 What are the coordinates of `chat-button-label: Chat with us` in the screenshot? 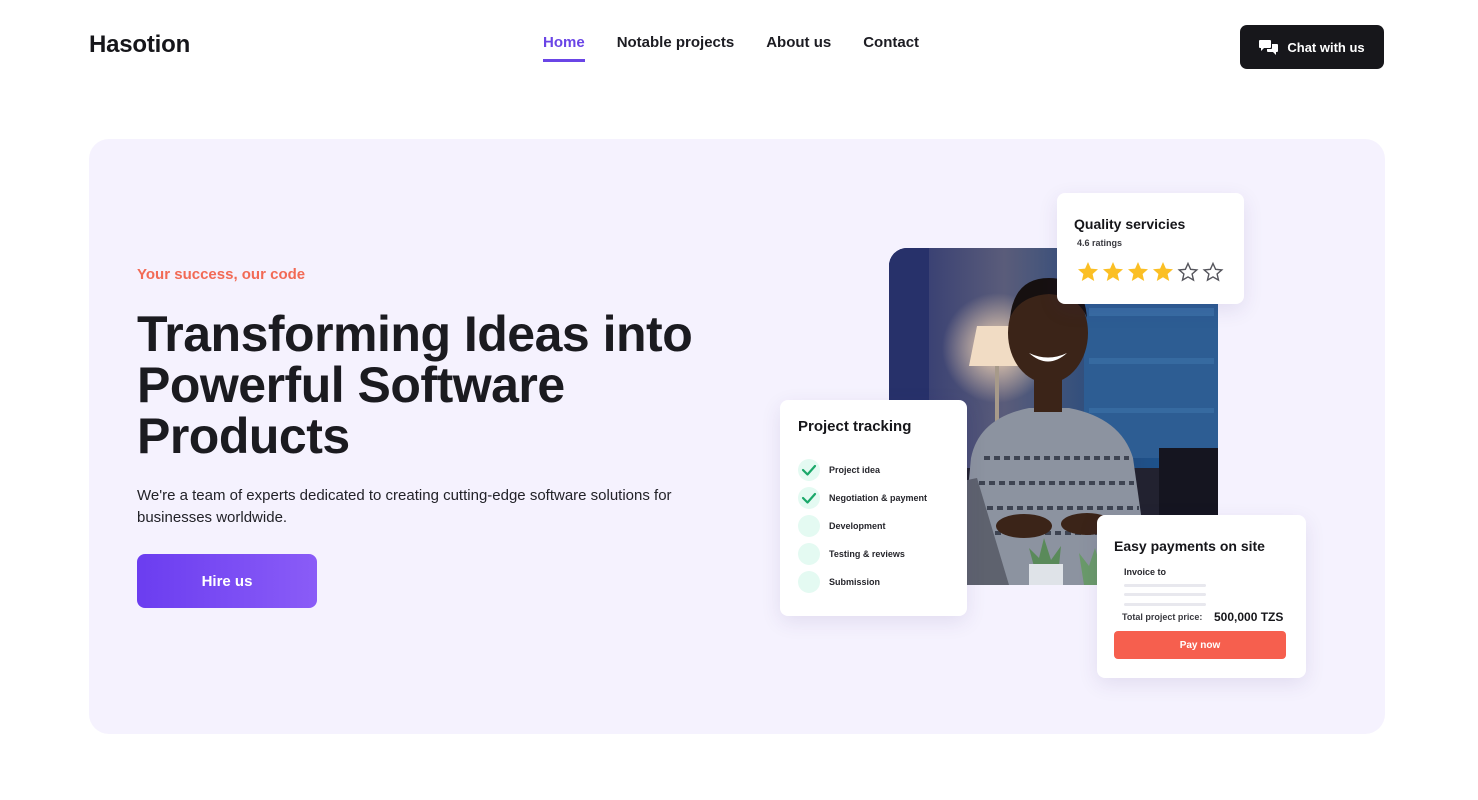 It's located at (1326, 47).